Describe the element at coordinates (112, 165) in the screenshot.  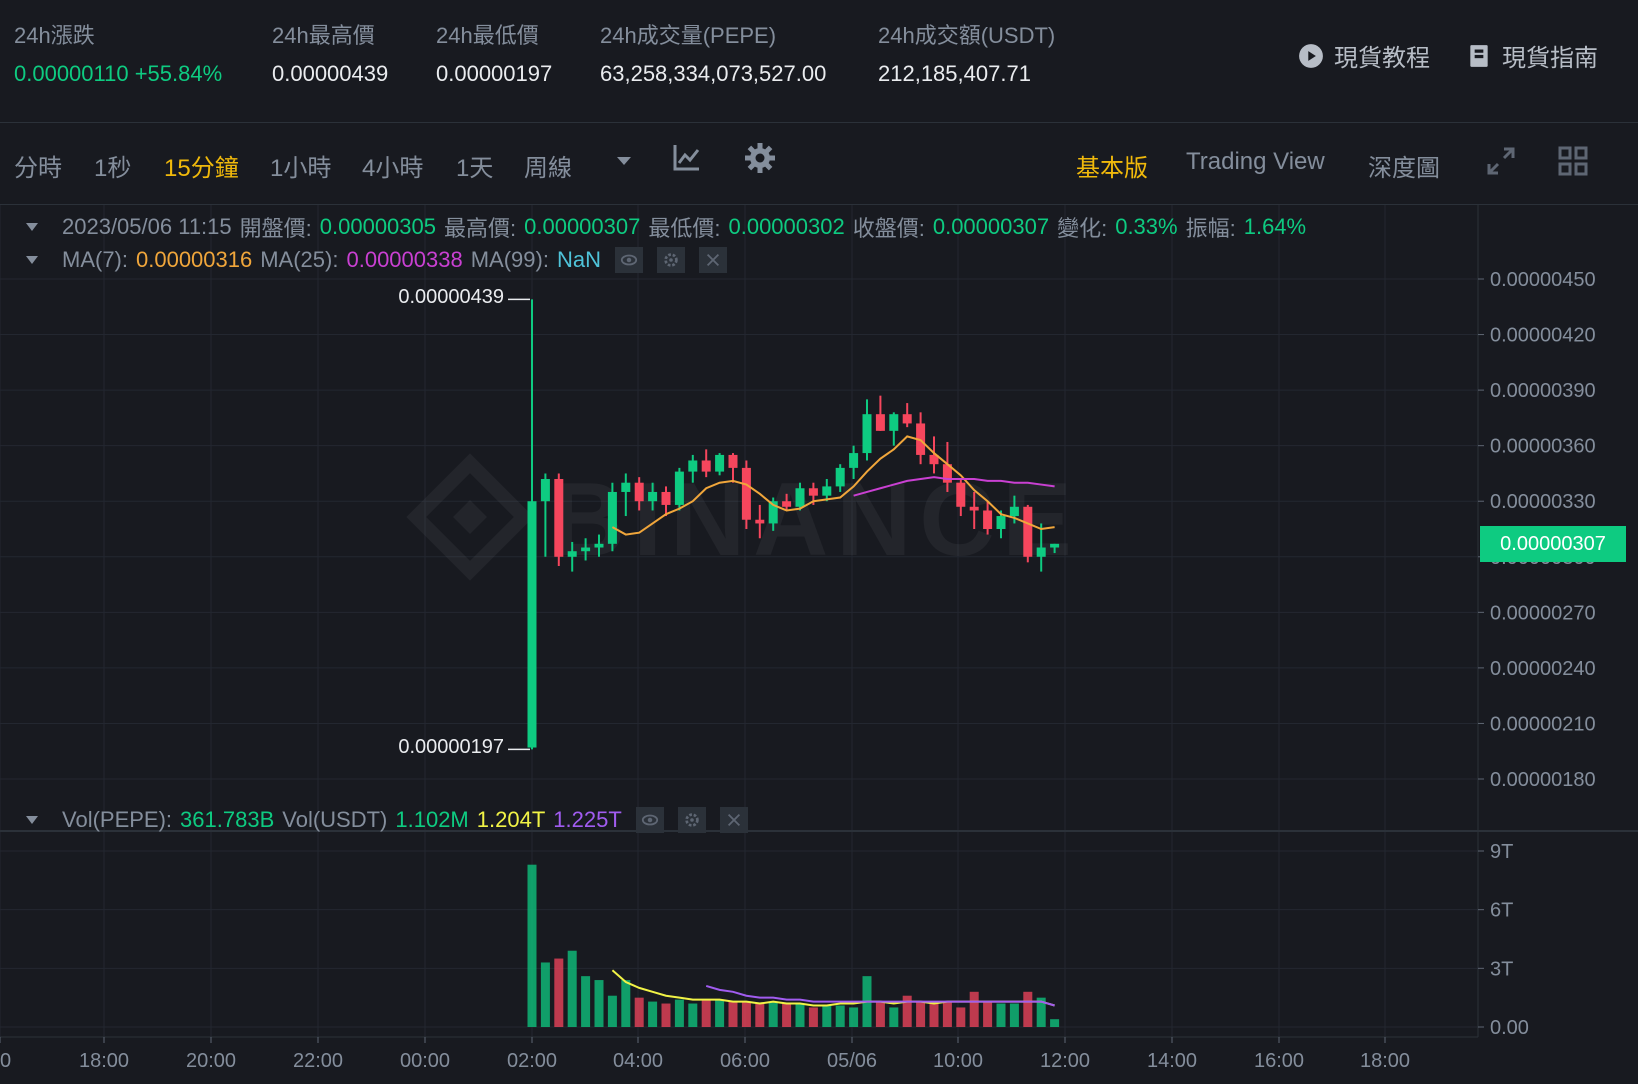
I see `timeframe-1s: 1秒` at that location.